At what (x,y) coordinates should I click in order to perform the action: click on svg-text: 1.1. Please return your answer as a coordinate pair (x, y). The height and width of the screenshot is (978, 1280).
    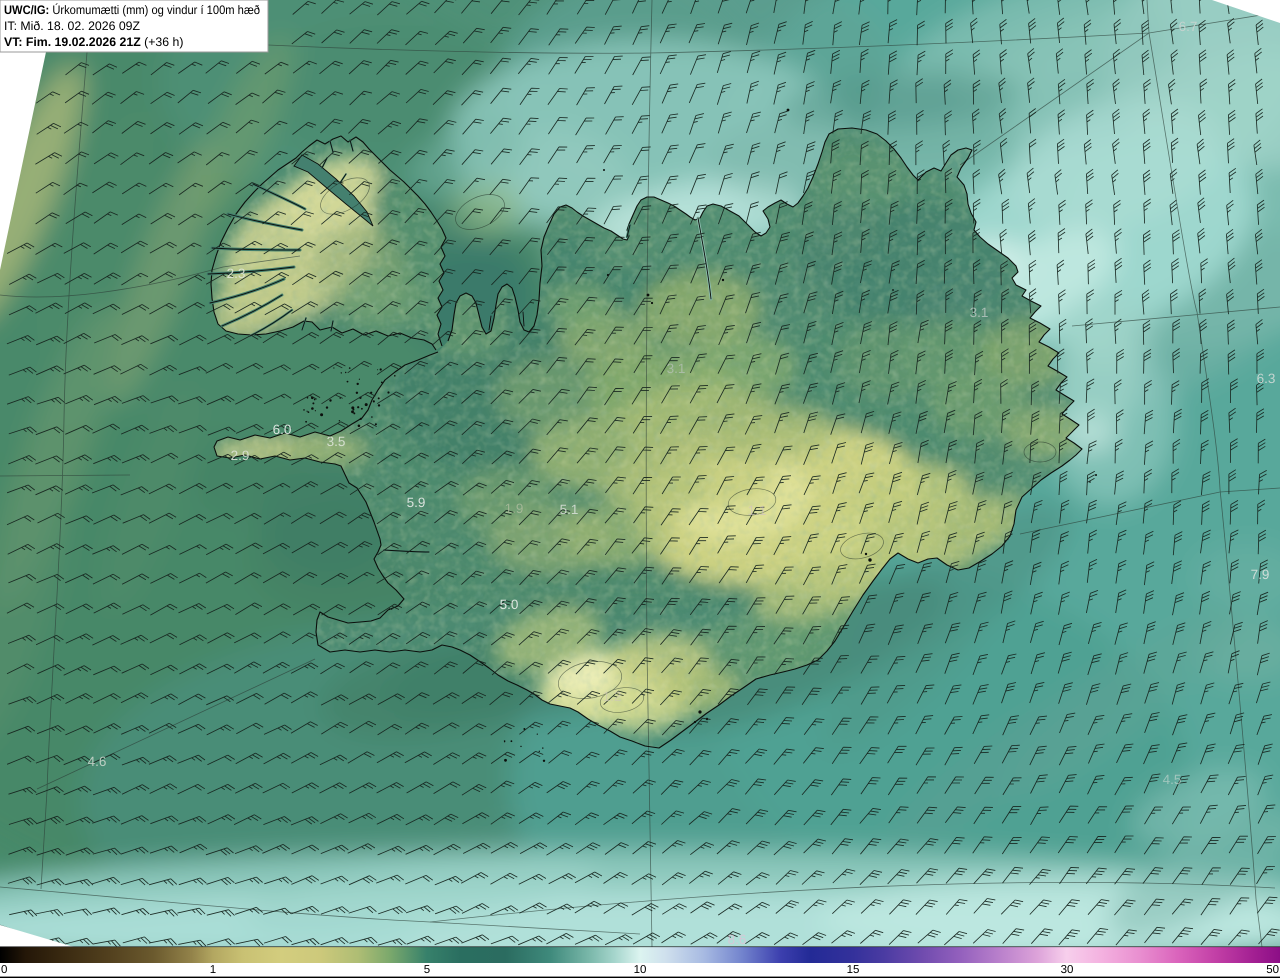
    Looking at the image, I should click on (757, 510).